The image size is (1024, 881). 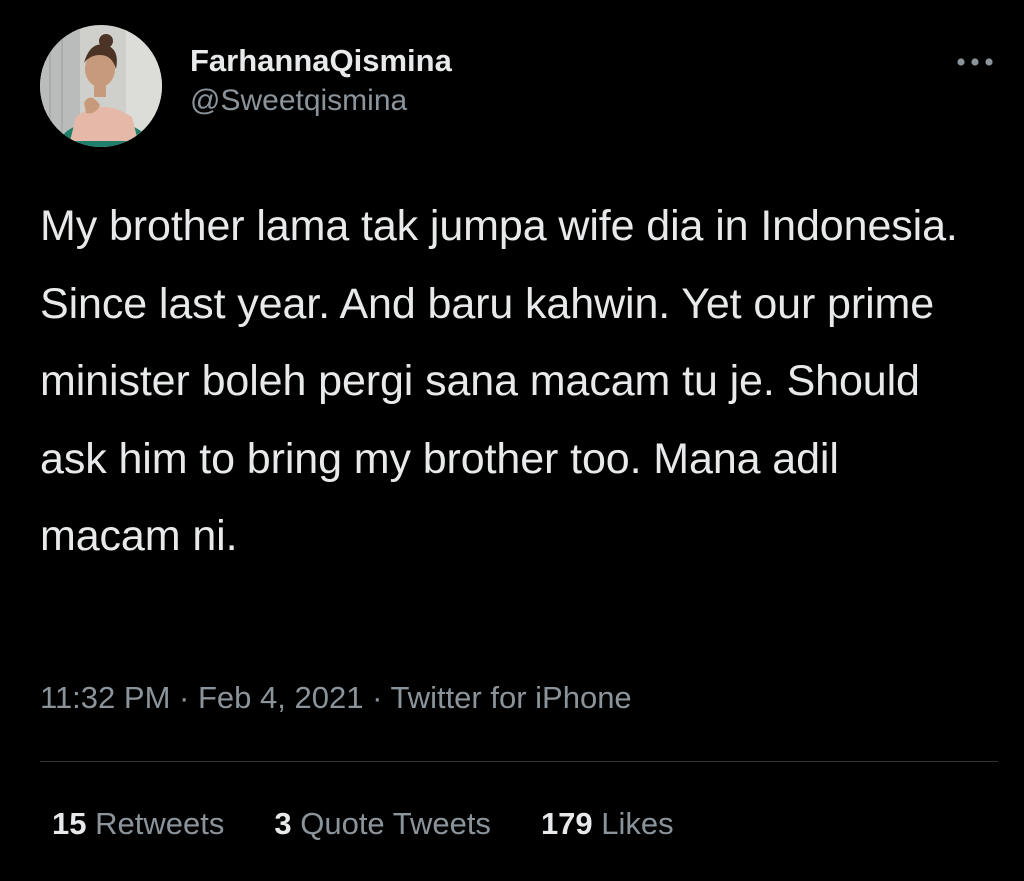 I want to click on quote-tweets-label: Quote Tweets, so click(x=395, y=823).